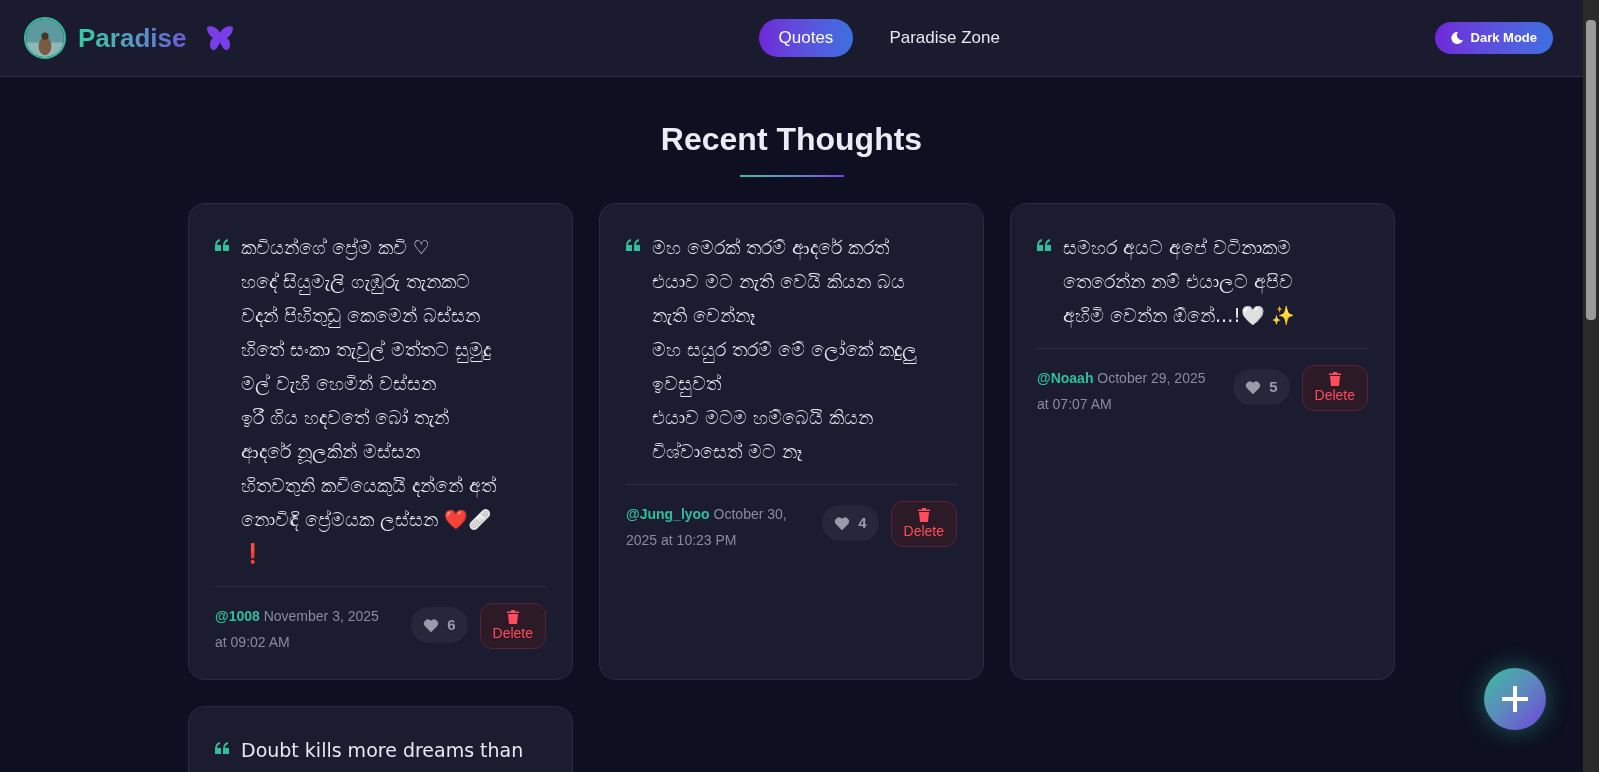  What do you see at coordinates (1456, 38) in the screenshot?
I see `moon-icon` at bounding box center [1456, 38].